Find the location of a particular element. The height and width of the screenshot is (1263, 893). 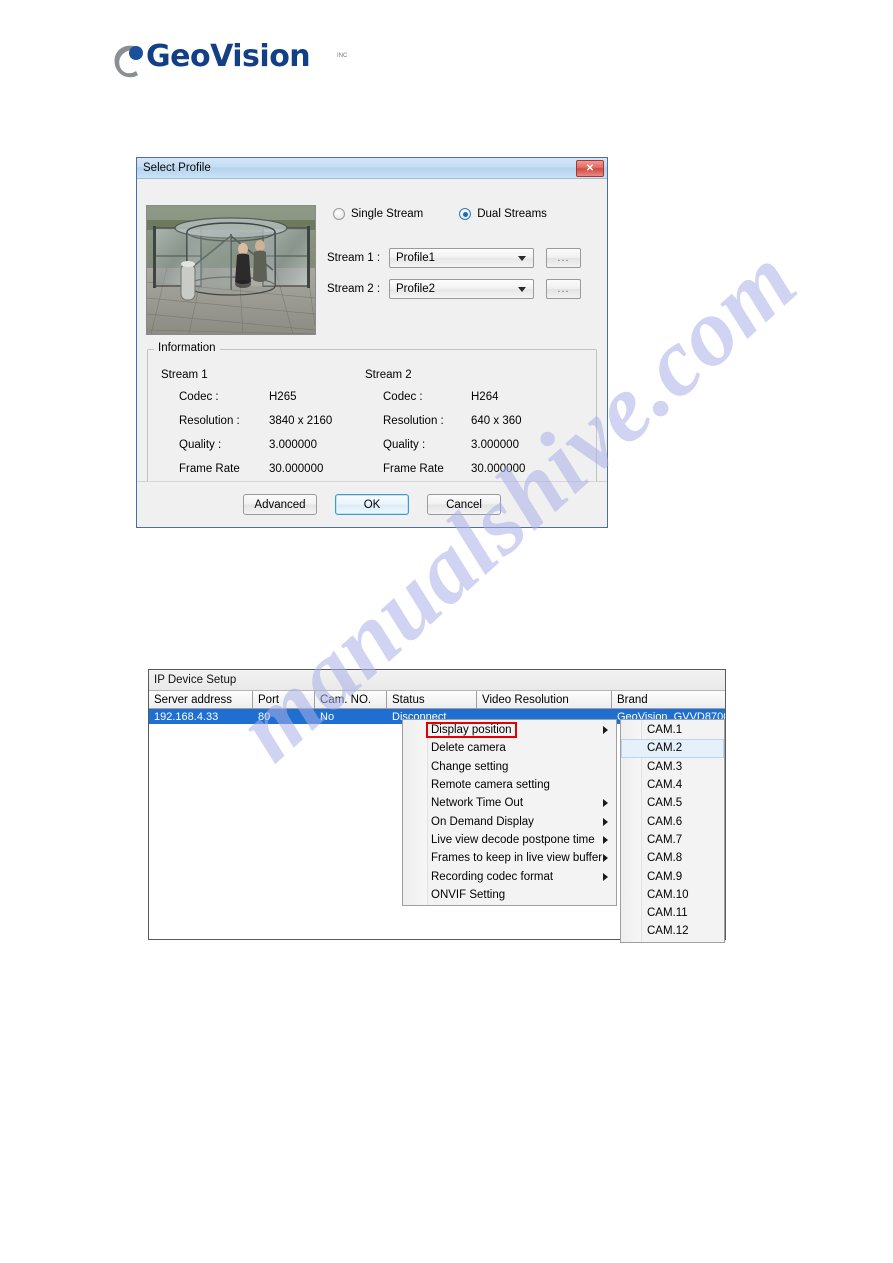

context-menu-item-live-view-decode-postpone-time: Live view decode postpone time is located at coordinates (509, 840).